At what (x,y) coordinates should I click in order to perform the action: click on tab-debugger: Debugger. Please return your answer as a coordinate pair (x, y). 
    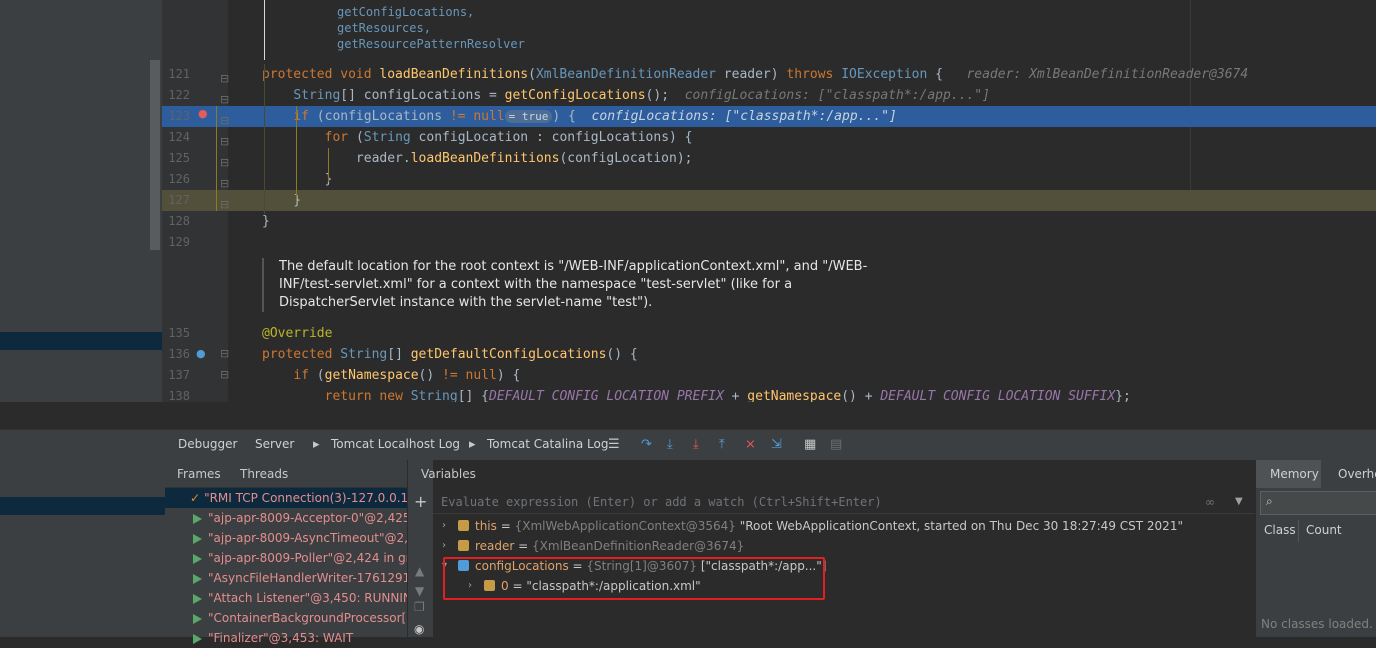
    Looking at the image, I should click on (207, 444).